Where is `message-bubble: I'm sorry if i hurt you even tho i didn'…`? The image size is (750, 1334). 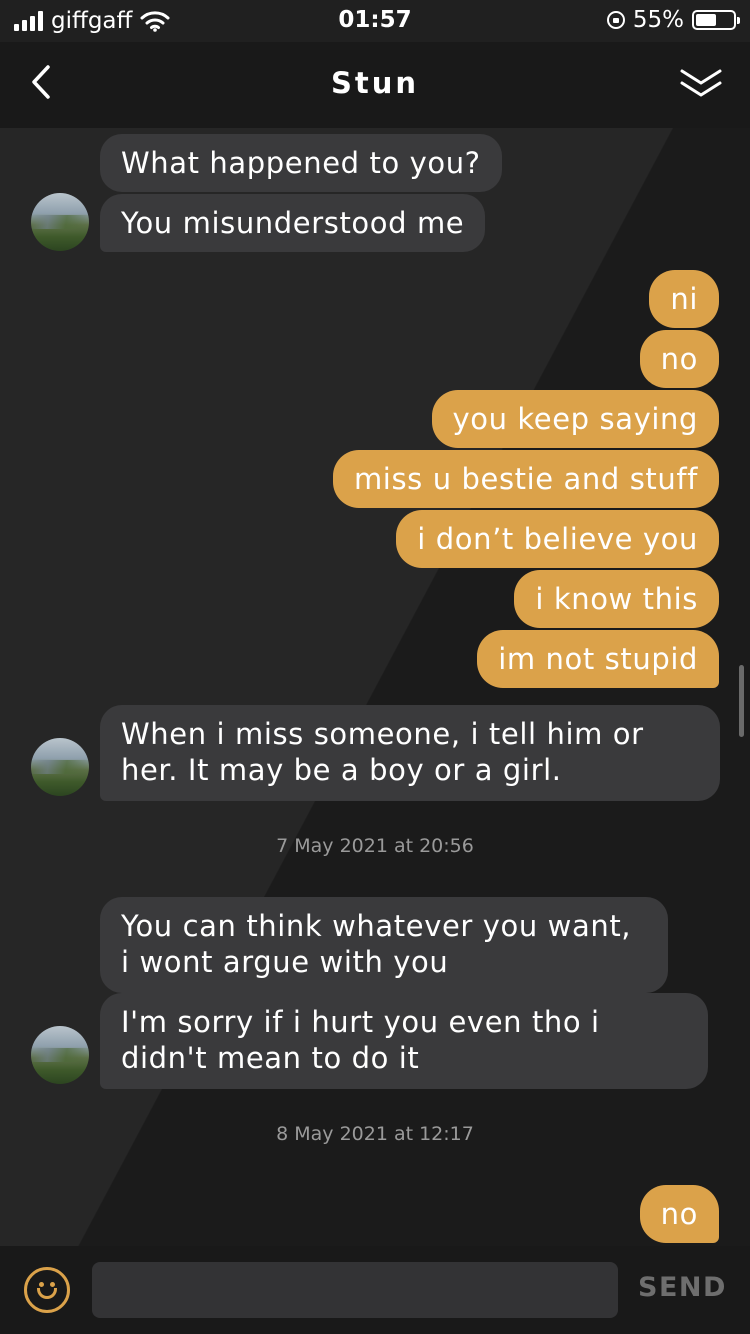 message-bubble: I'm sorry if i hurt you even tho i didn'… is located at coordinates (404, 1041).